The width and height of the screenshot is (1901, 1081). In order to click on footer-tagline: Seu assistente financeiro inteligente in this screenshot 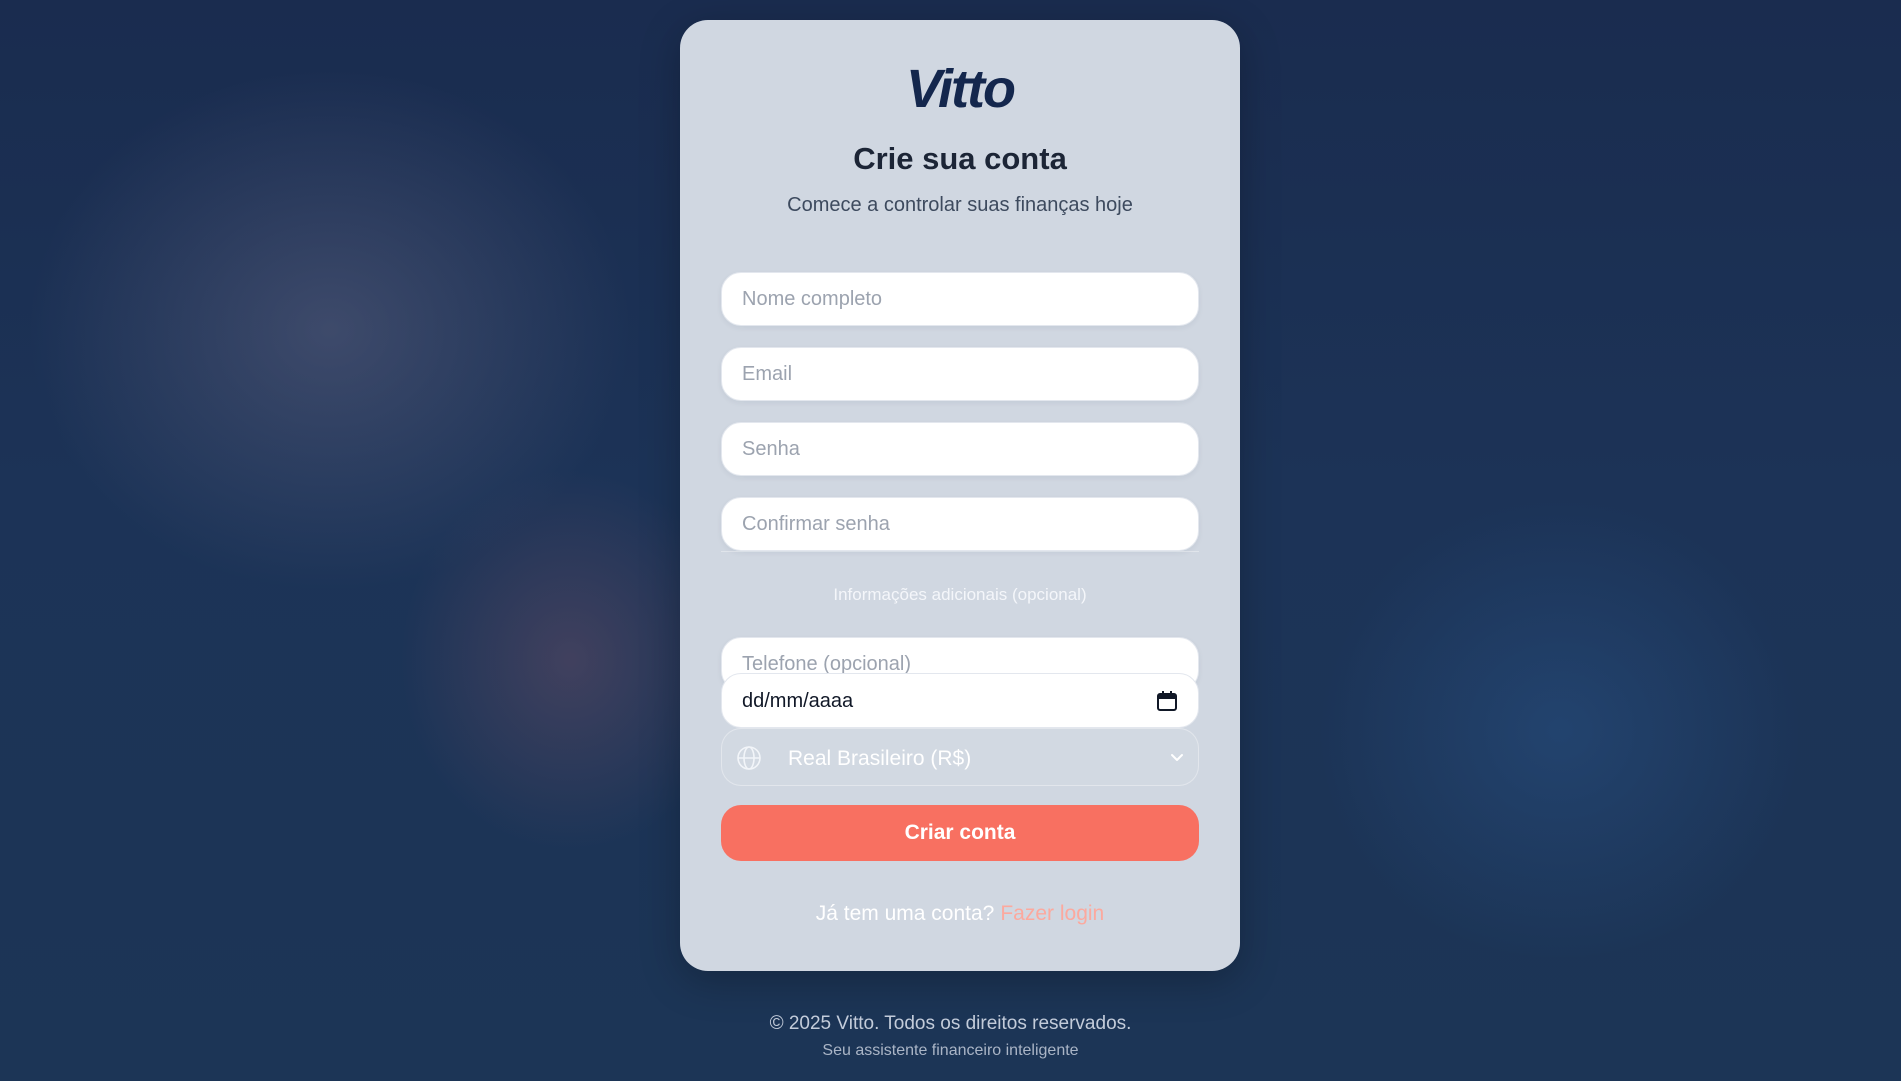, I will do `click(950, 1050)`.